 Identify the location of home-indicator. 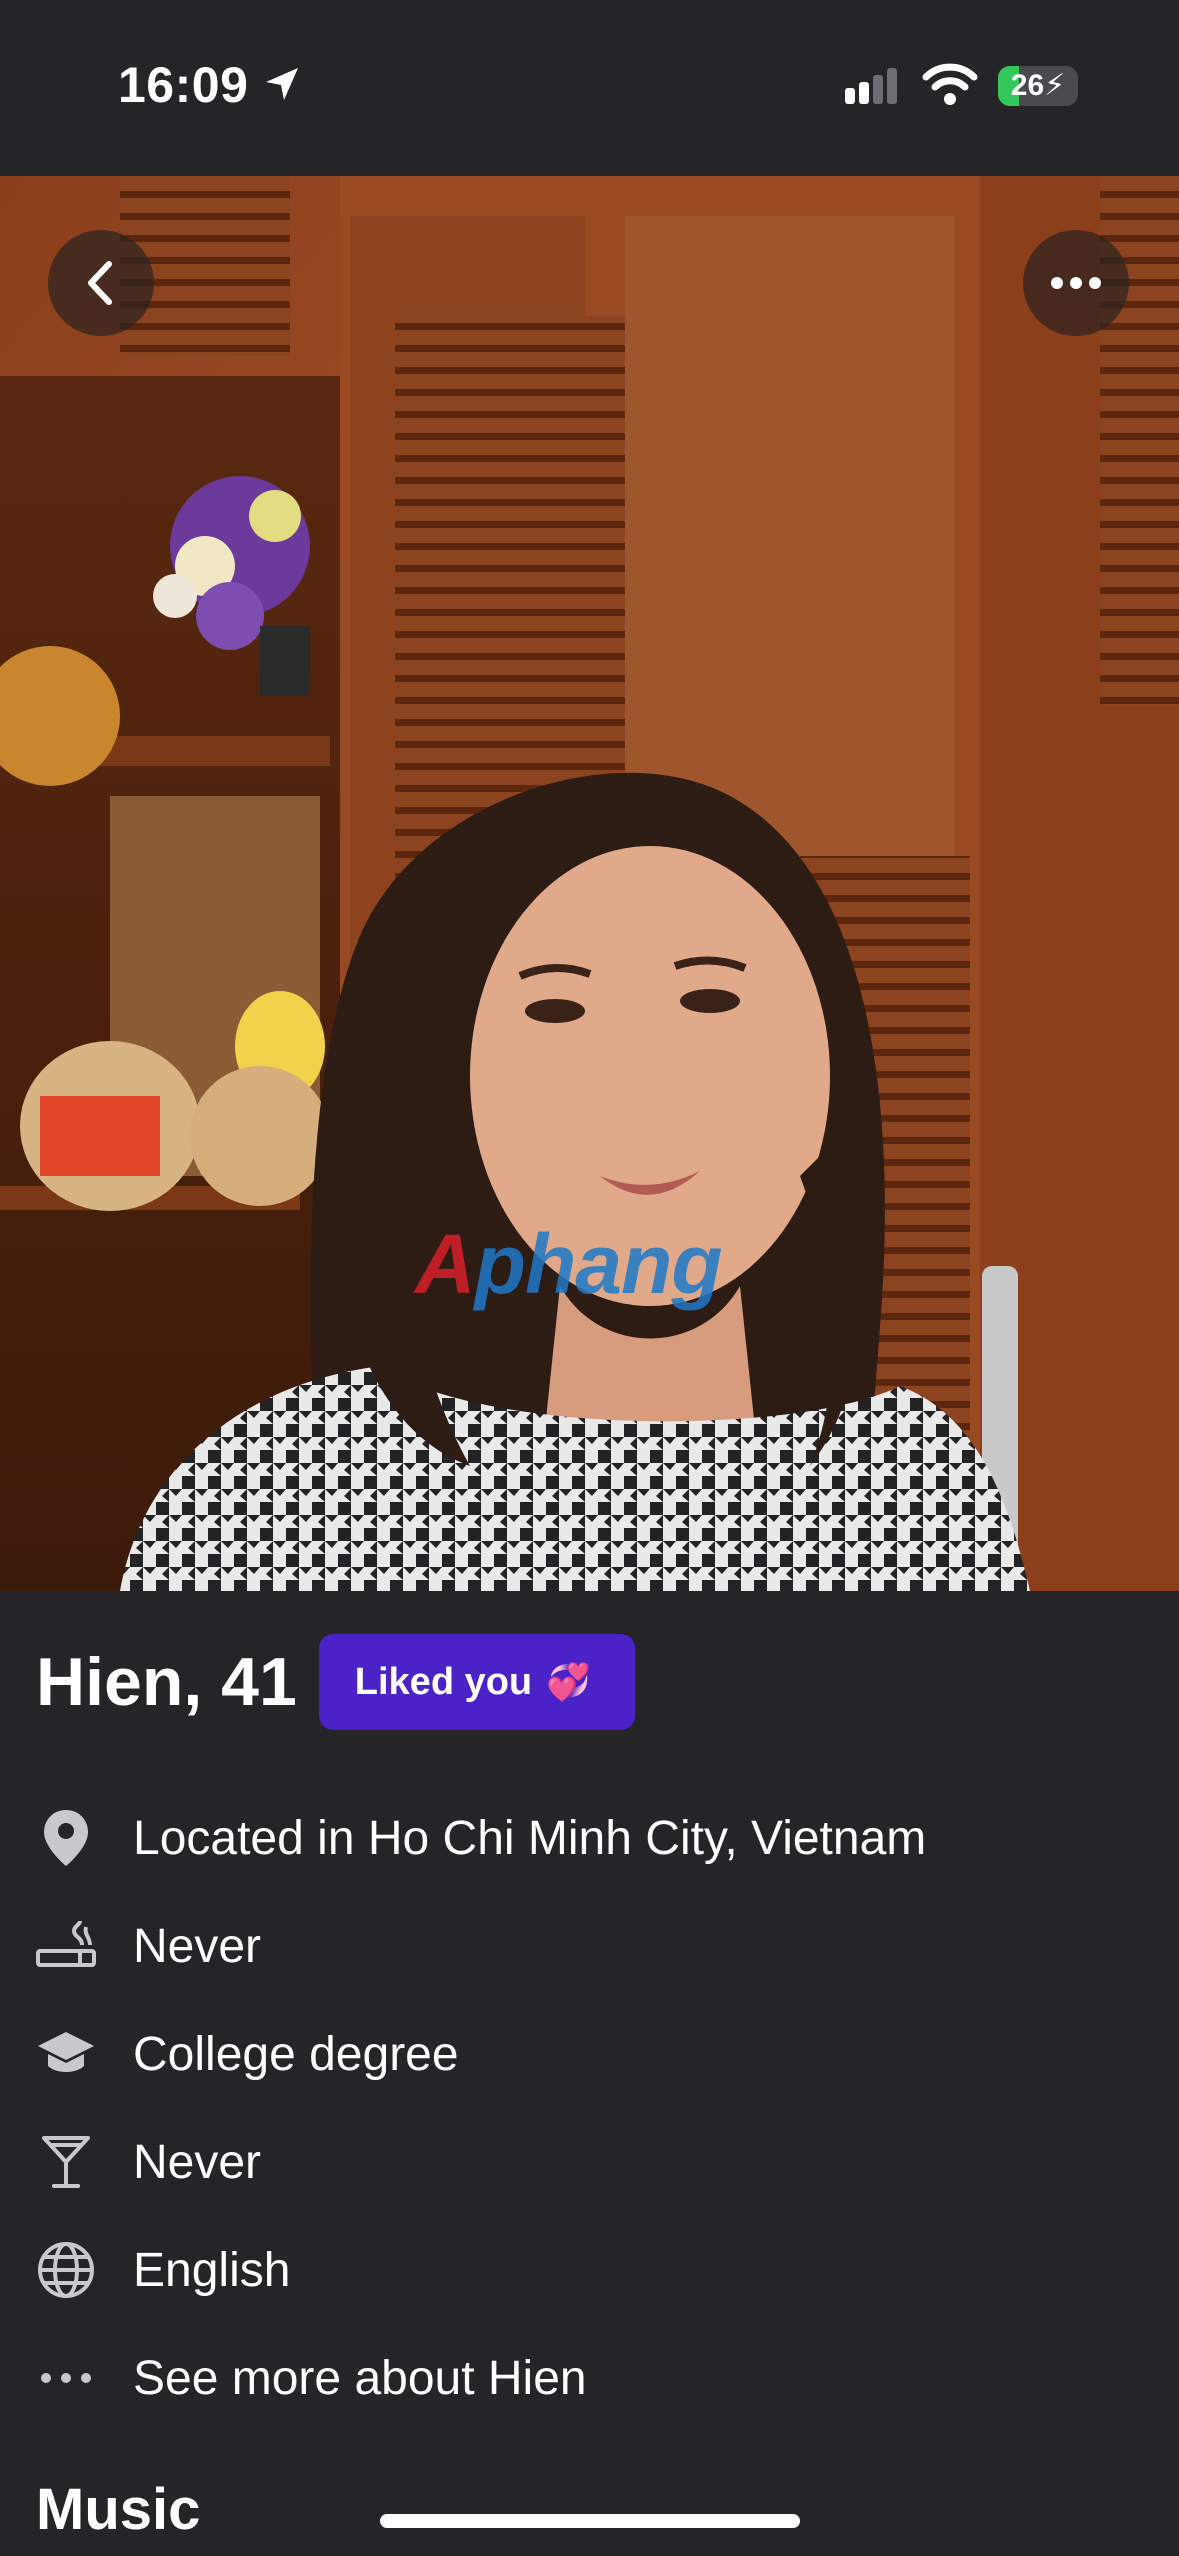
(590, 2521).